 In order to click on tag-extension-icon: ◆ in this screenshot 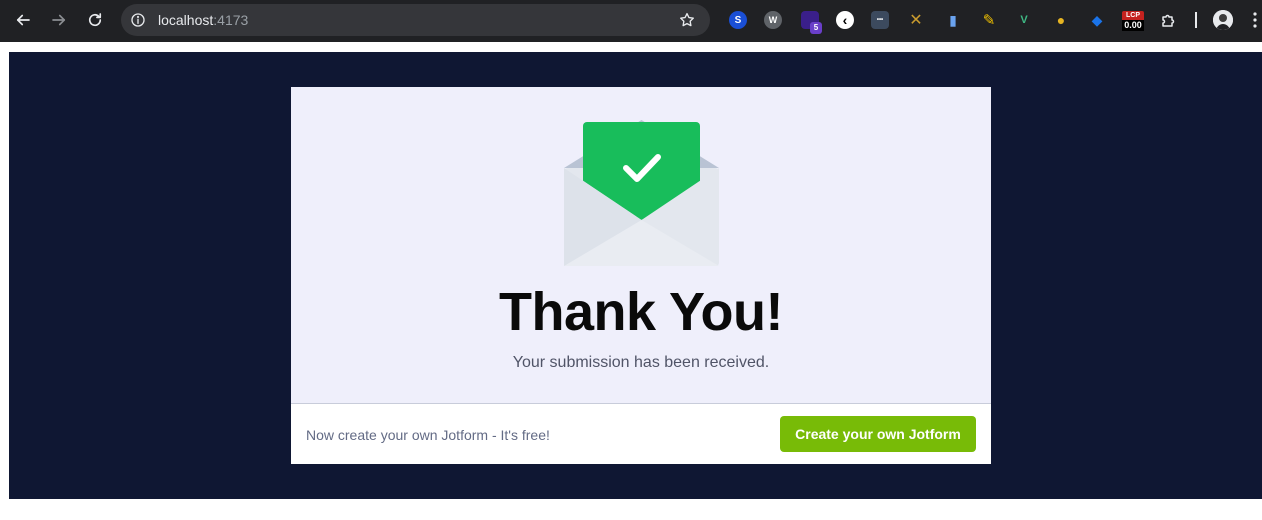, I will do `click(1097, 20)`.